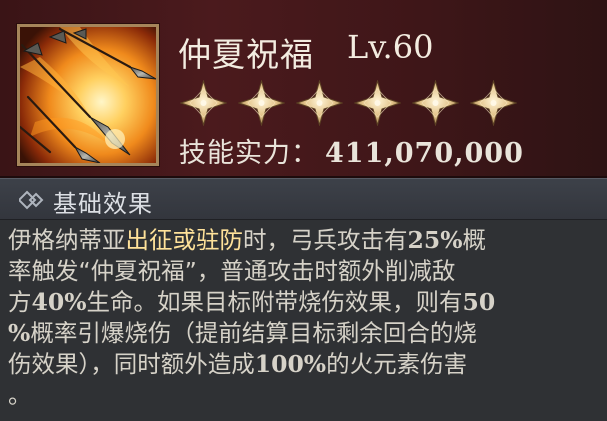  What do you see at coordinates (131, 364) in the screenshot?
I see `description-text: 伤效果），同时额外造成` at bounding box center [131, 364].